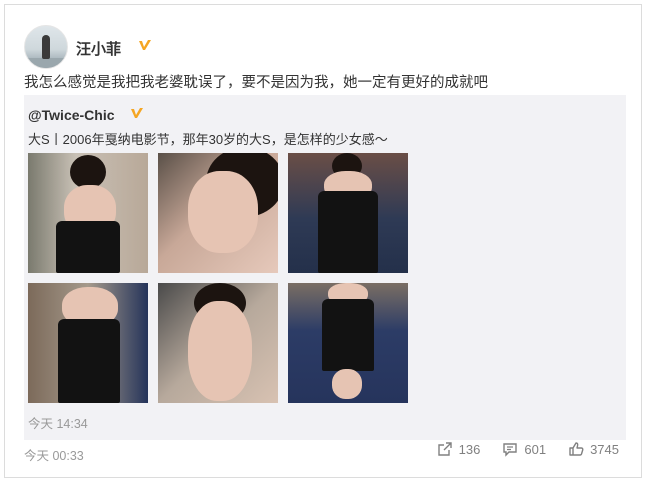 The width and height of the screenshot is (649, 487). What do you see at coordinates (46, 63) in the screenshot?
I see `avatar-ground` at bounding box center [46, 63].